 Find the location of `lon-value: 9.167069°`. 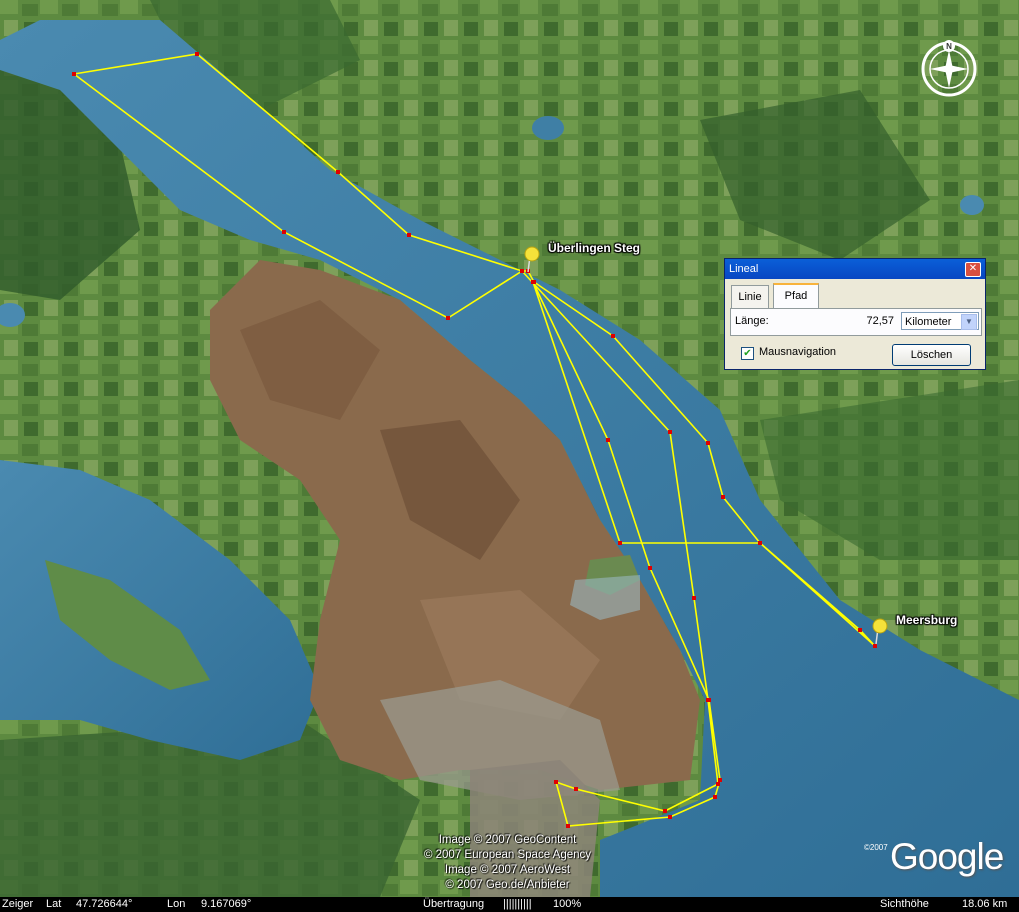

lon-value: 9.167069° is located at coordinates (226, 904).